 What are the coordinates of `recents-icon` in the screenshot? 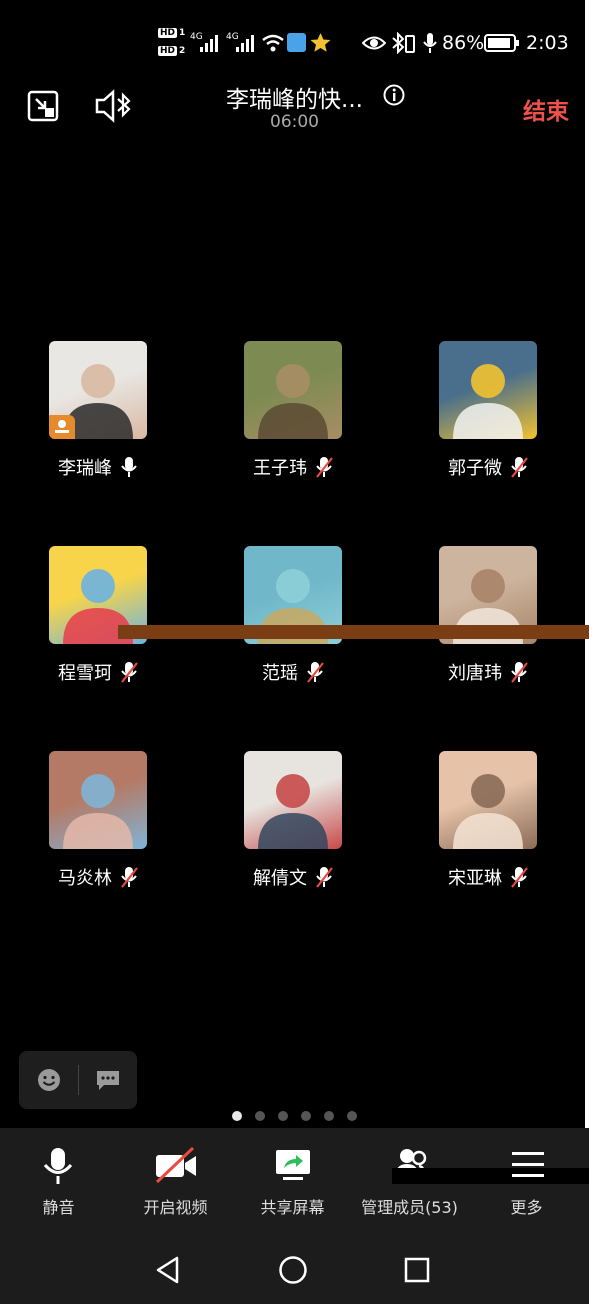 It's located at (417, 1270).